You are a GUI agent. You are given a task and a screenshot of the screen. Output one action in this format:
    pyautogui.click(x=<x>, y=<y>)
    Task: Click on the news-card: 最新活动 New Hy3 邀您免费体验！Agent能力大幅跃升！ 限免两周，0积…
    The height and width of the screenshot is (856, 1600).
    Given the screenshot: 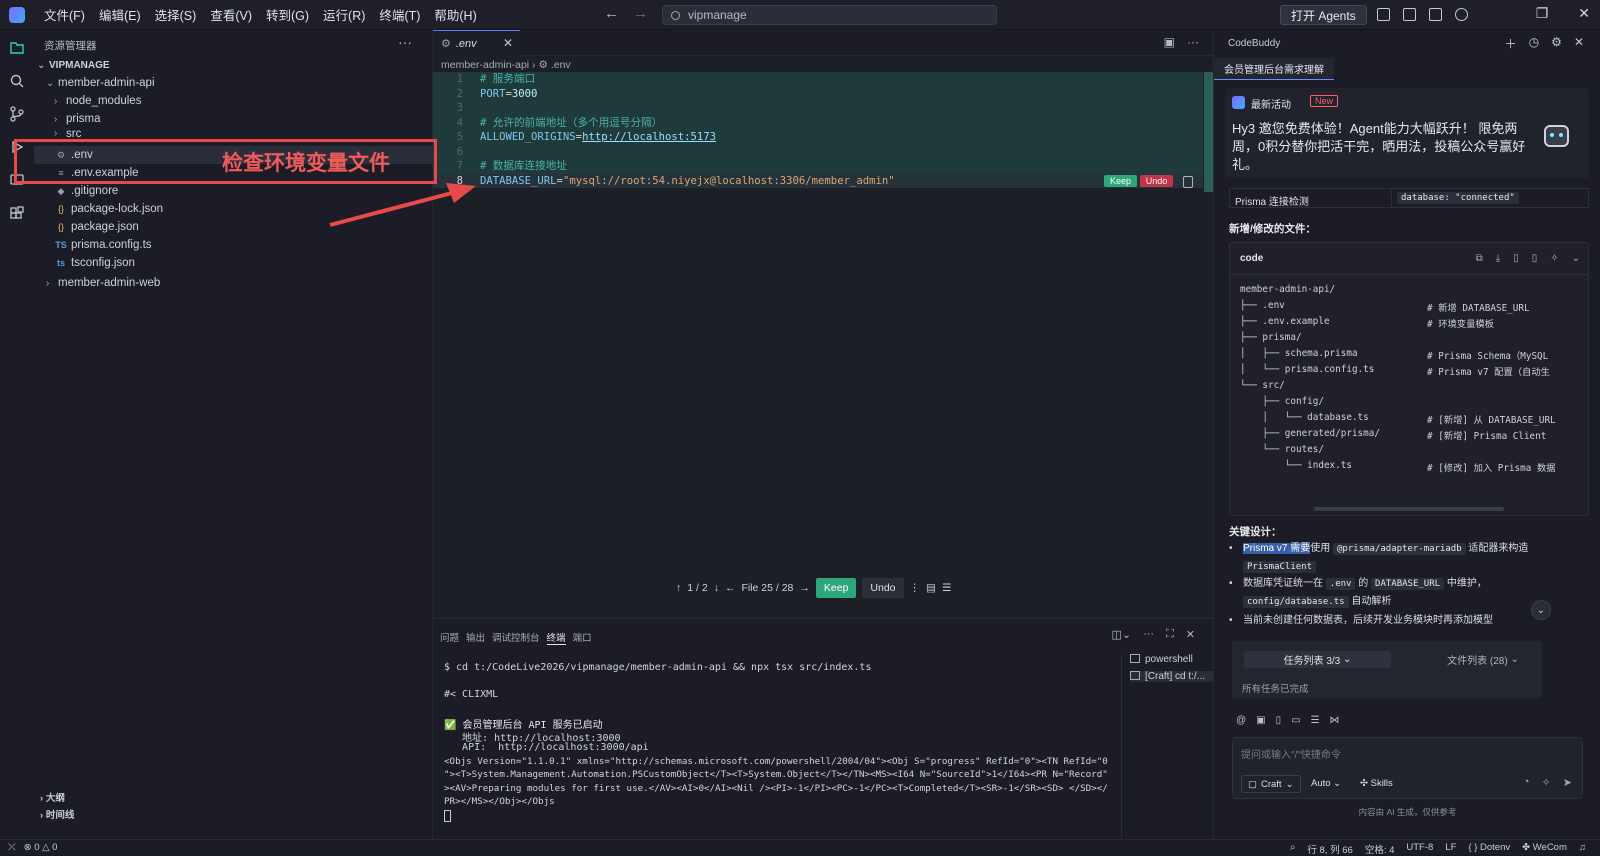 What is the action you would take?
    pyautogui.click(x=1407, y=133)
    